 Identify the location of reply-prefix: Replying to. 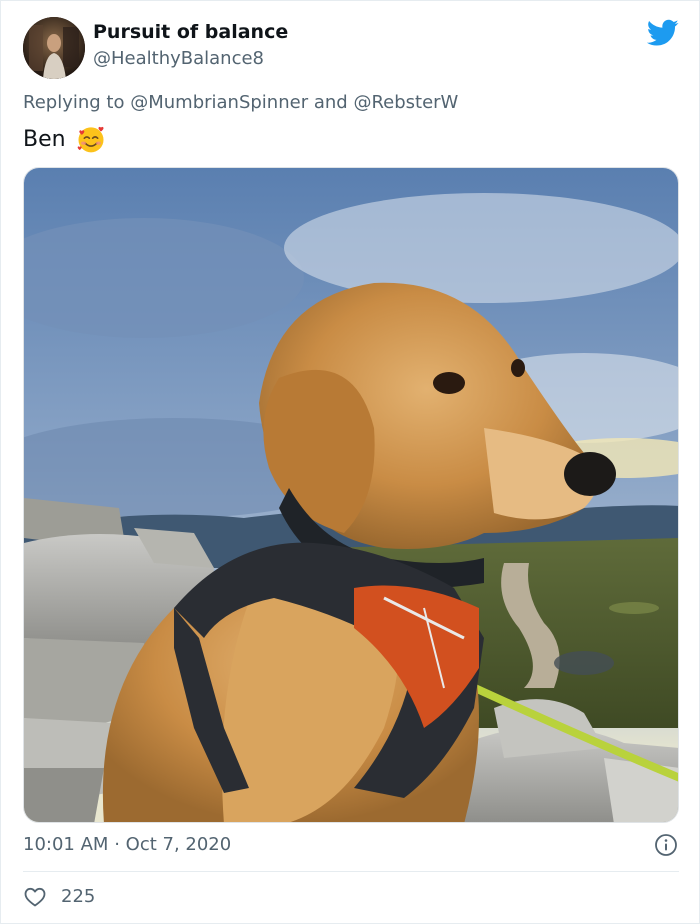
(74, 102).